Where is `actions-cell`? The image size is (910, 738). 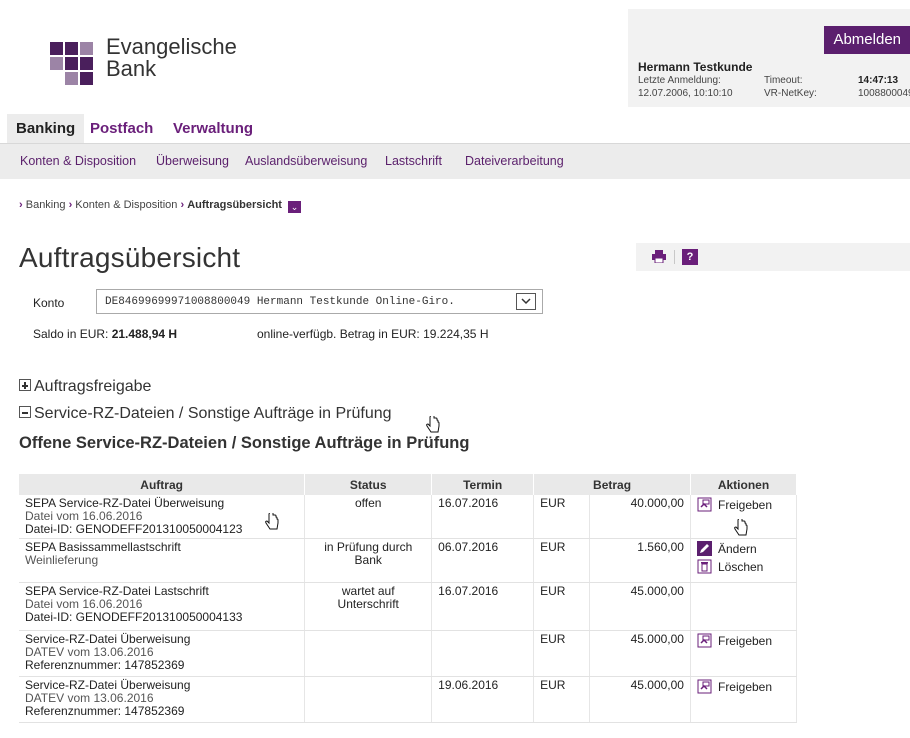 actions-cell is located at coordinates (744, 606).